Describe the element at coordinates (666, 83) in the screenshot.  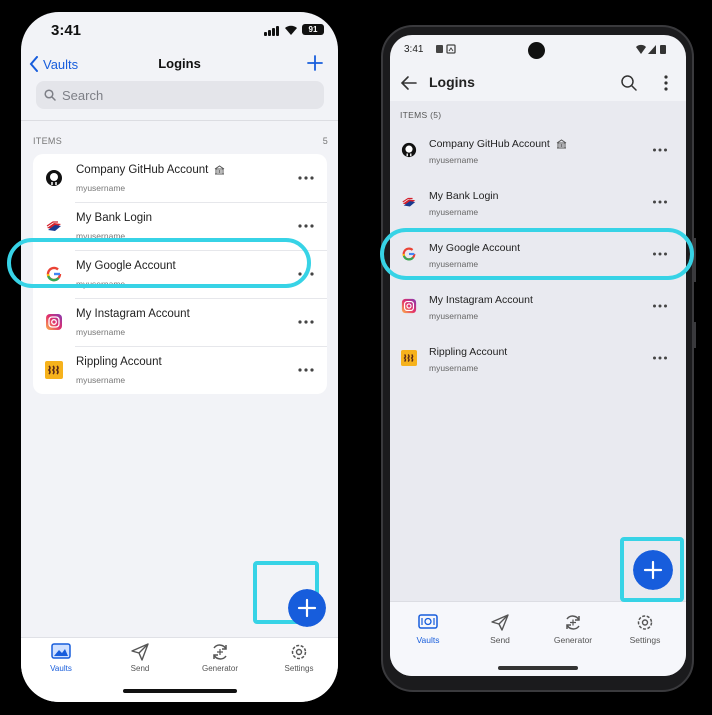
I see `overflow-menu-icon` at that location.